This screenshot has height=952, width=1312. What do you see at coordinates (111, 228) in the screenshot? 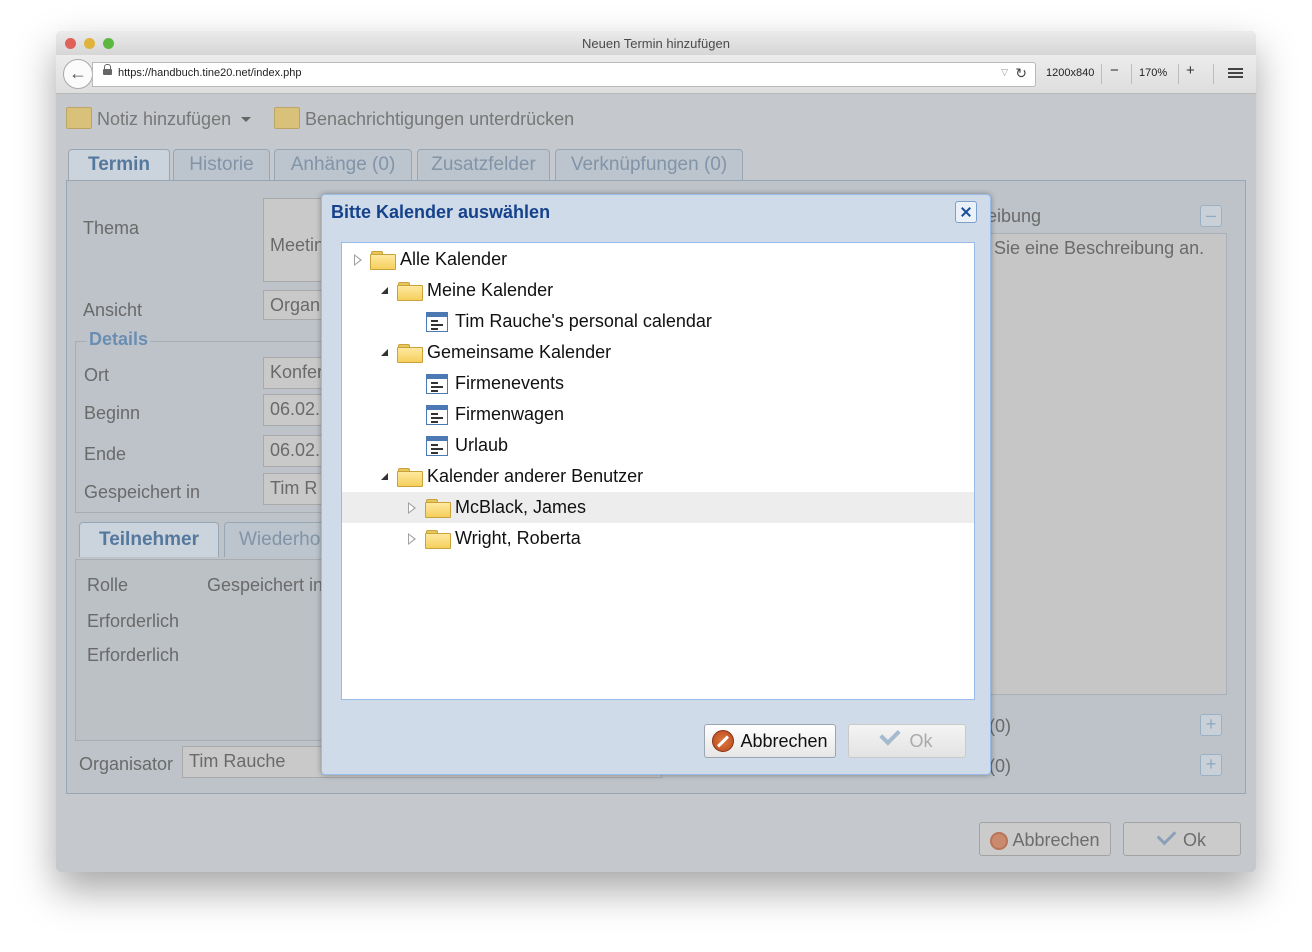
I see `thema-label: Thema` at bounding box center [111, 228].